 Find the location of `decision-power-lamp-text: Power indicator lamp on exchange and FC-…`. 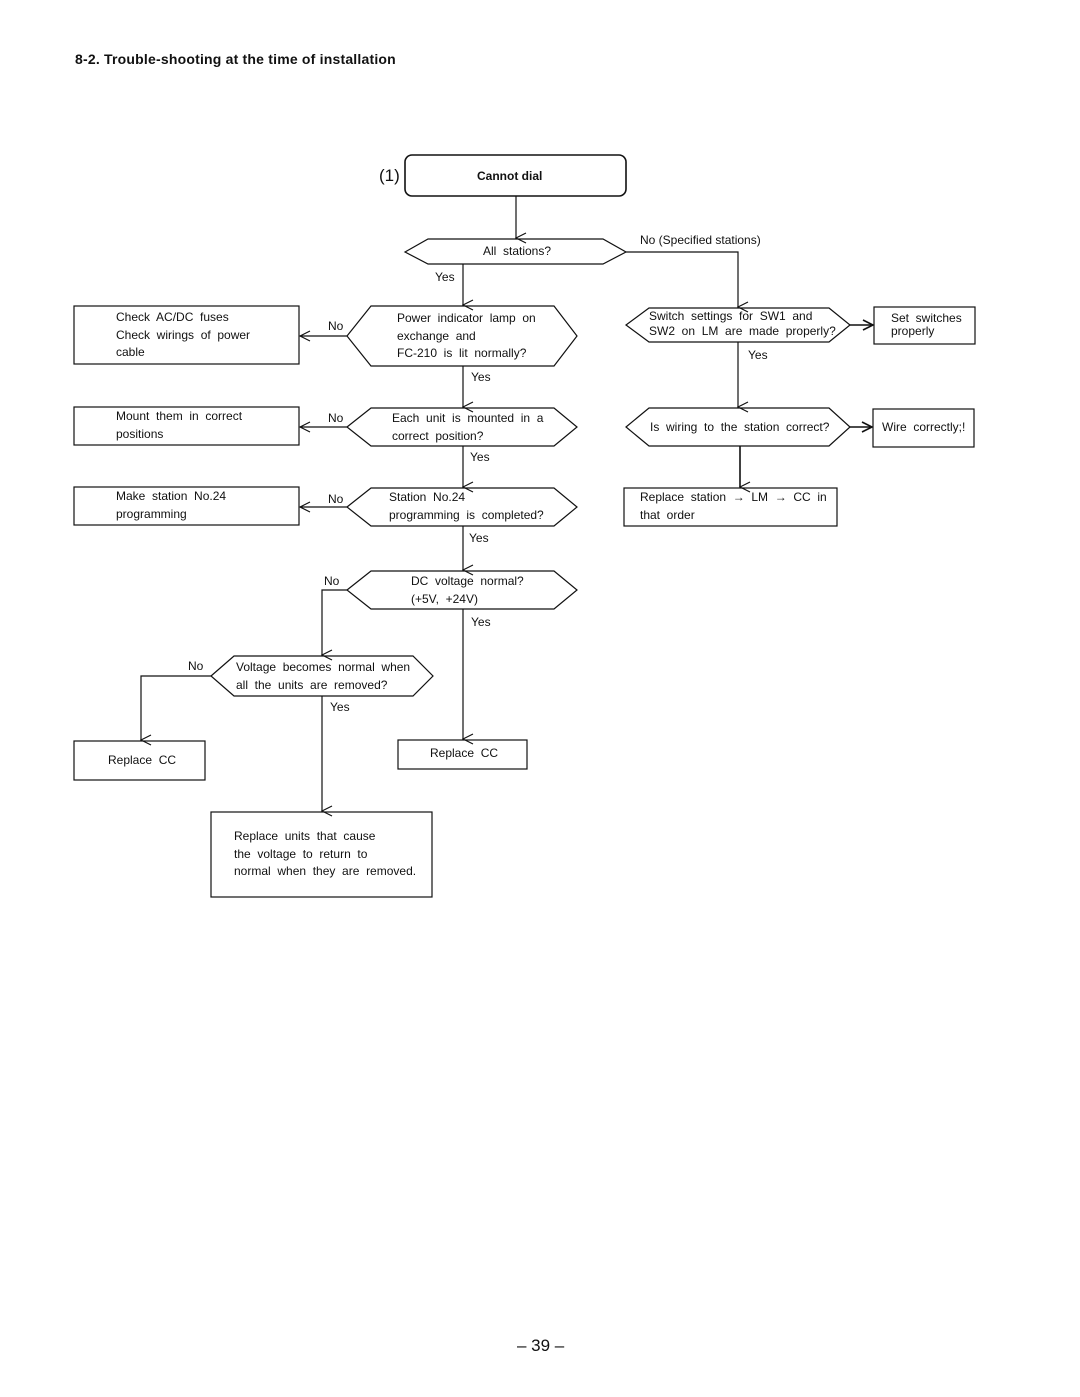

decision-power-lamp-text: Power indicator lamp on exchange and FC-… is located at coordinates (466, 335).